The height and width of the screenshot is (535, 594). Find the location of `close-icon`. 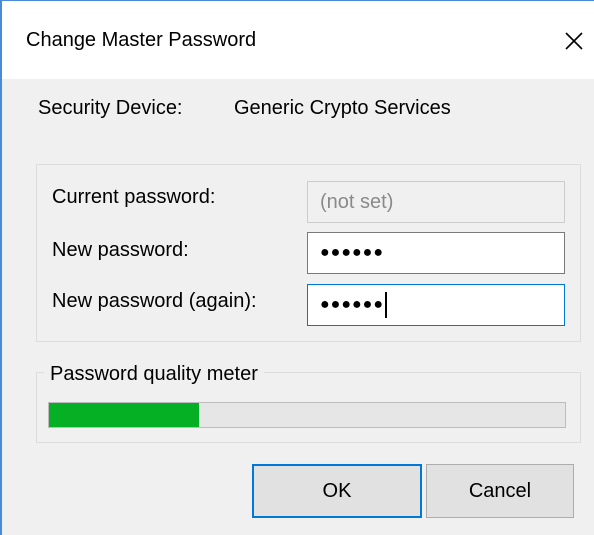

close-icon is located at coordinates (574, 41).